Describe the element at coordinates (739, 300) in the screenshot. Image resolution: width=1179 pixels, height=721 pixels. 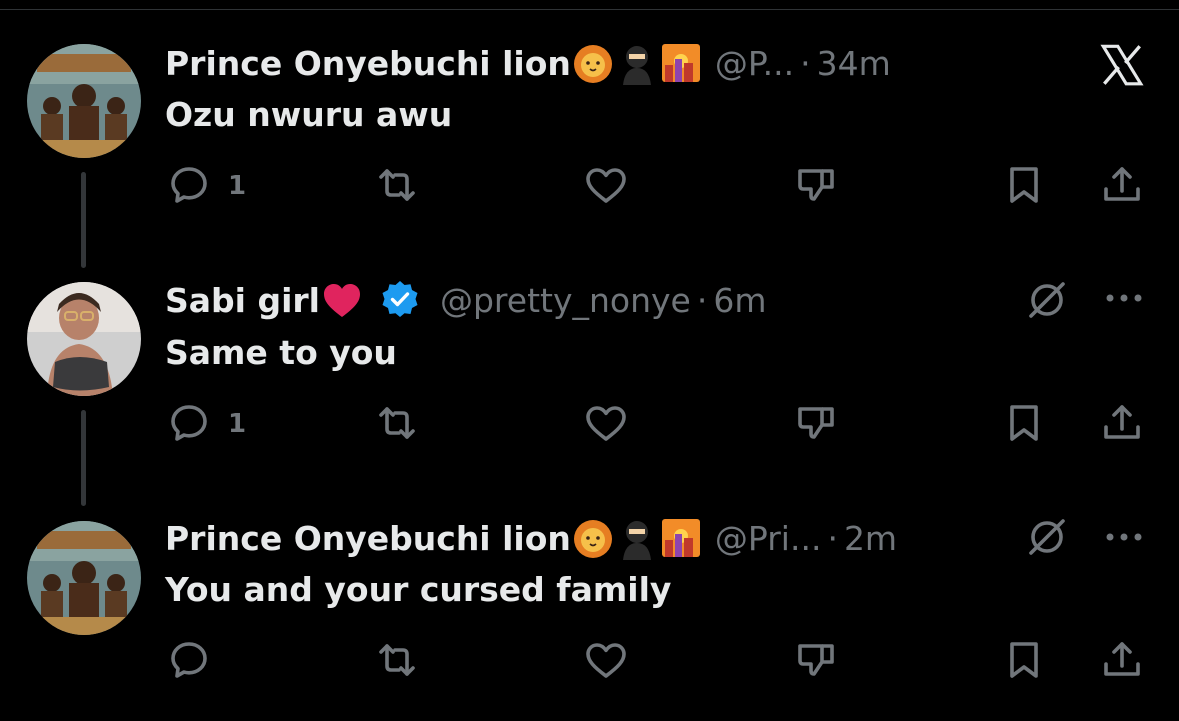
I see `timestamp: 6m` at that location.